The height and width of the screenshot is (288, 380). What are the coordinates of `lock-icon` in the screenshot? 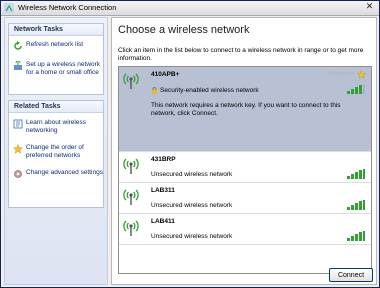 It's located at (154, 90).